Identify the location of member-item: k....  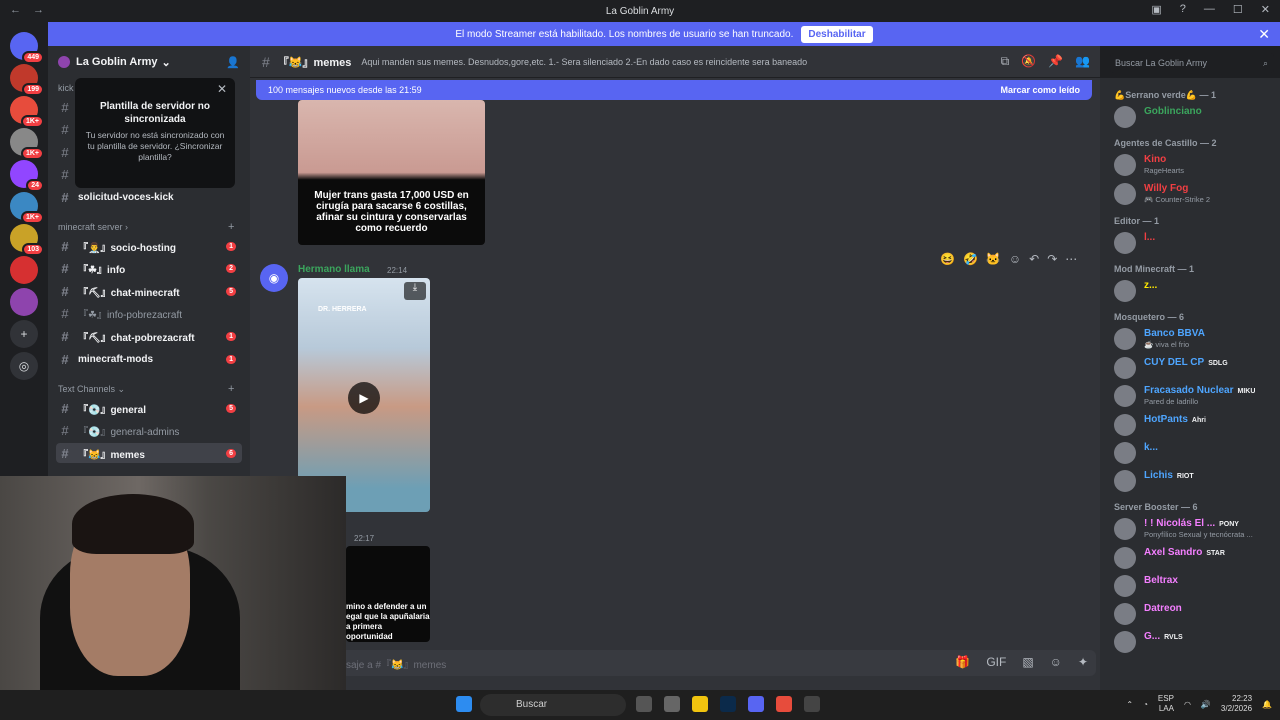
(1194, 452).